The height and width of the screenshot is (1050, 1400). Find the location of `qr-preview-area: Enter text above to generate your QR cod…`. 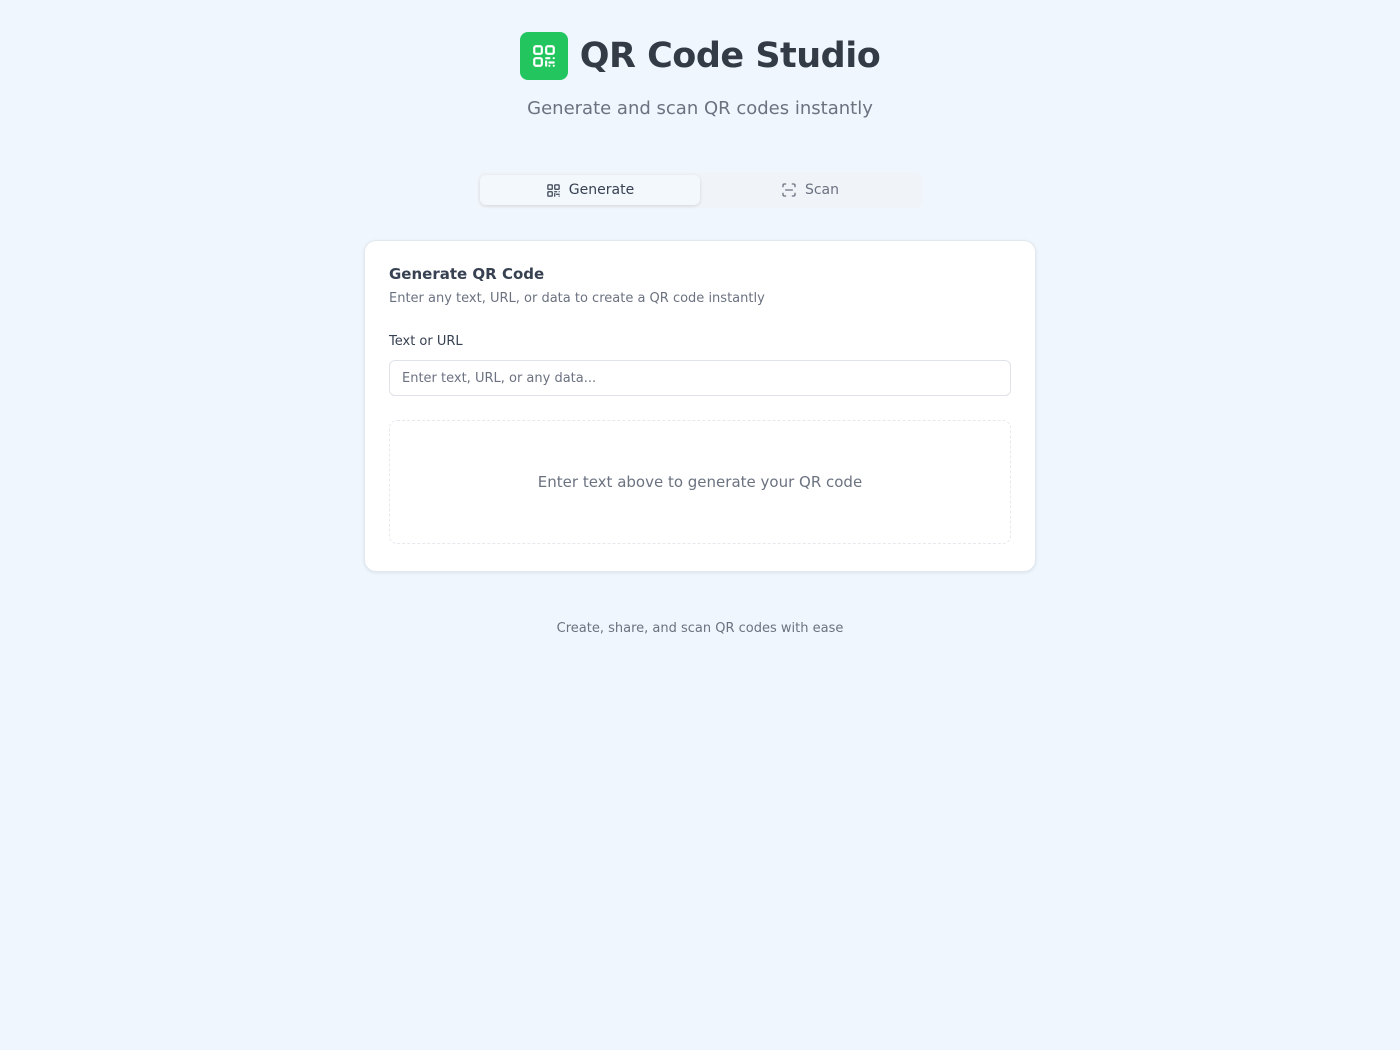

qr-preview-area: Enter text above to generate your QR cod… is located at coordinates (700, 482).